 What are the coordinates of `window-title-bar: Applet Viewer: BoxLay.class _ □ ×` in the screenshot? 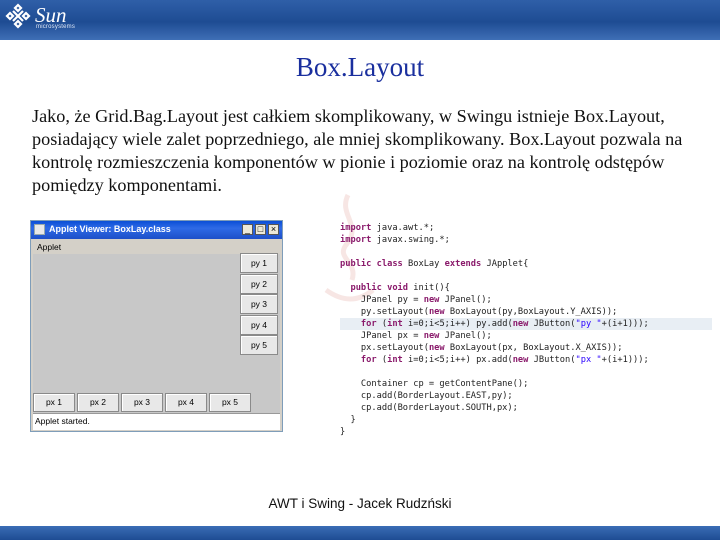 It's located at (156, 230).